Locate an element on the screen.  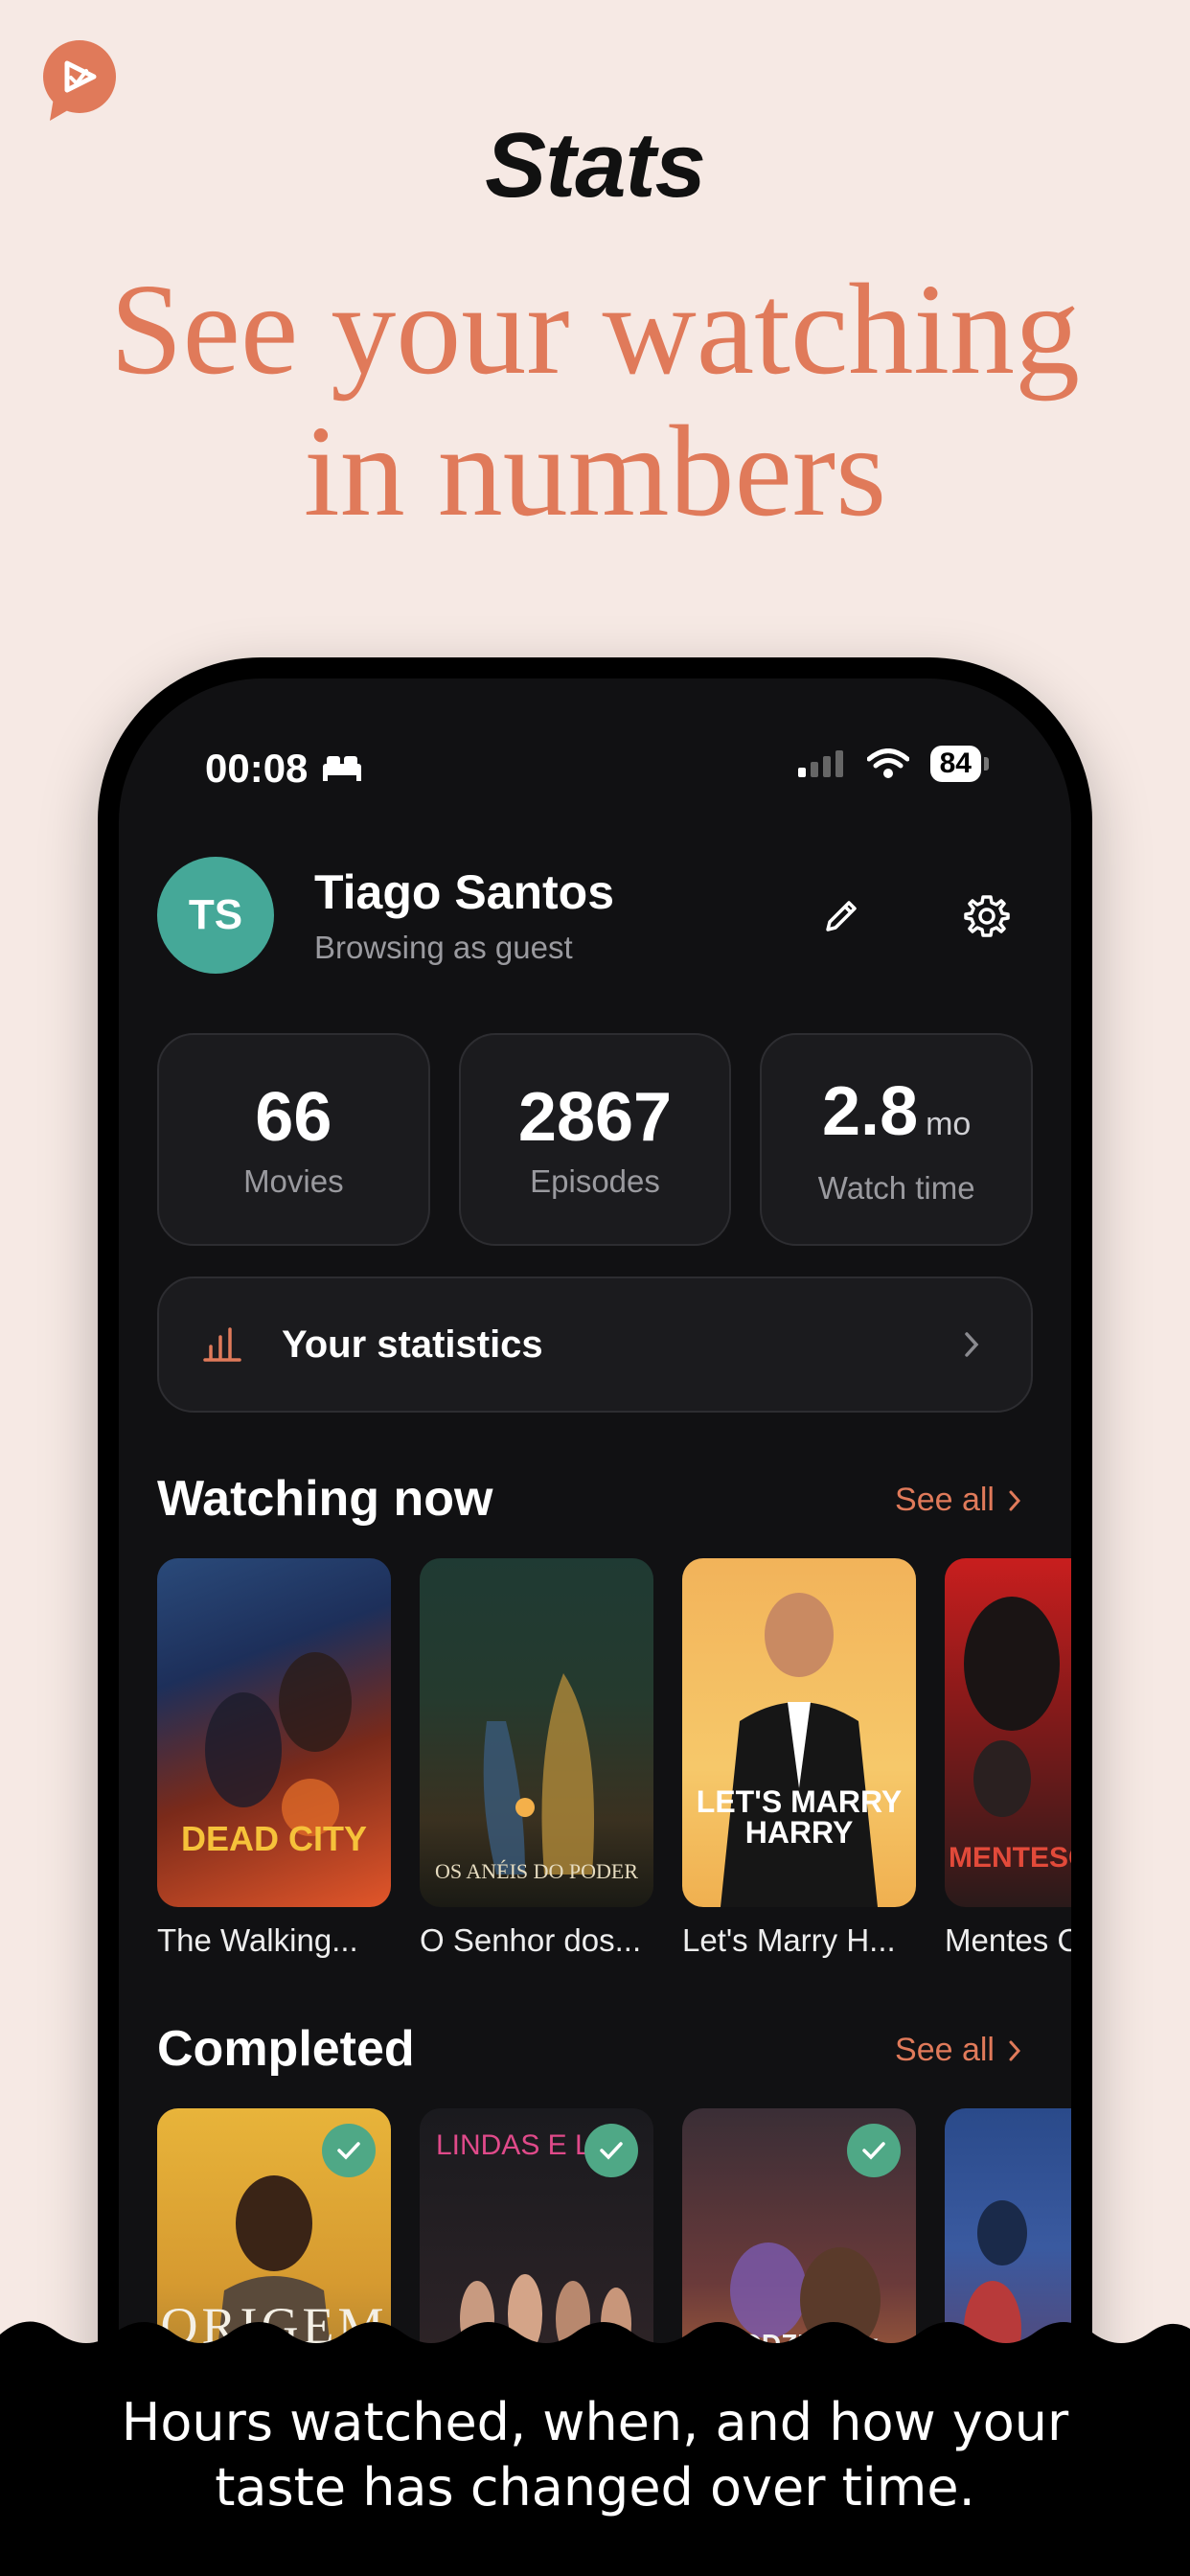
stat-value: 2.8 mo is located at coordinates (897, 1111).